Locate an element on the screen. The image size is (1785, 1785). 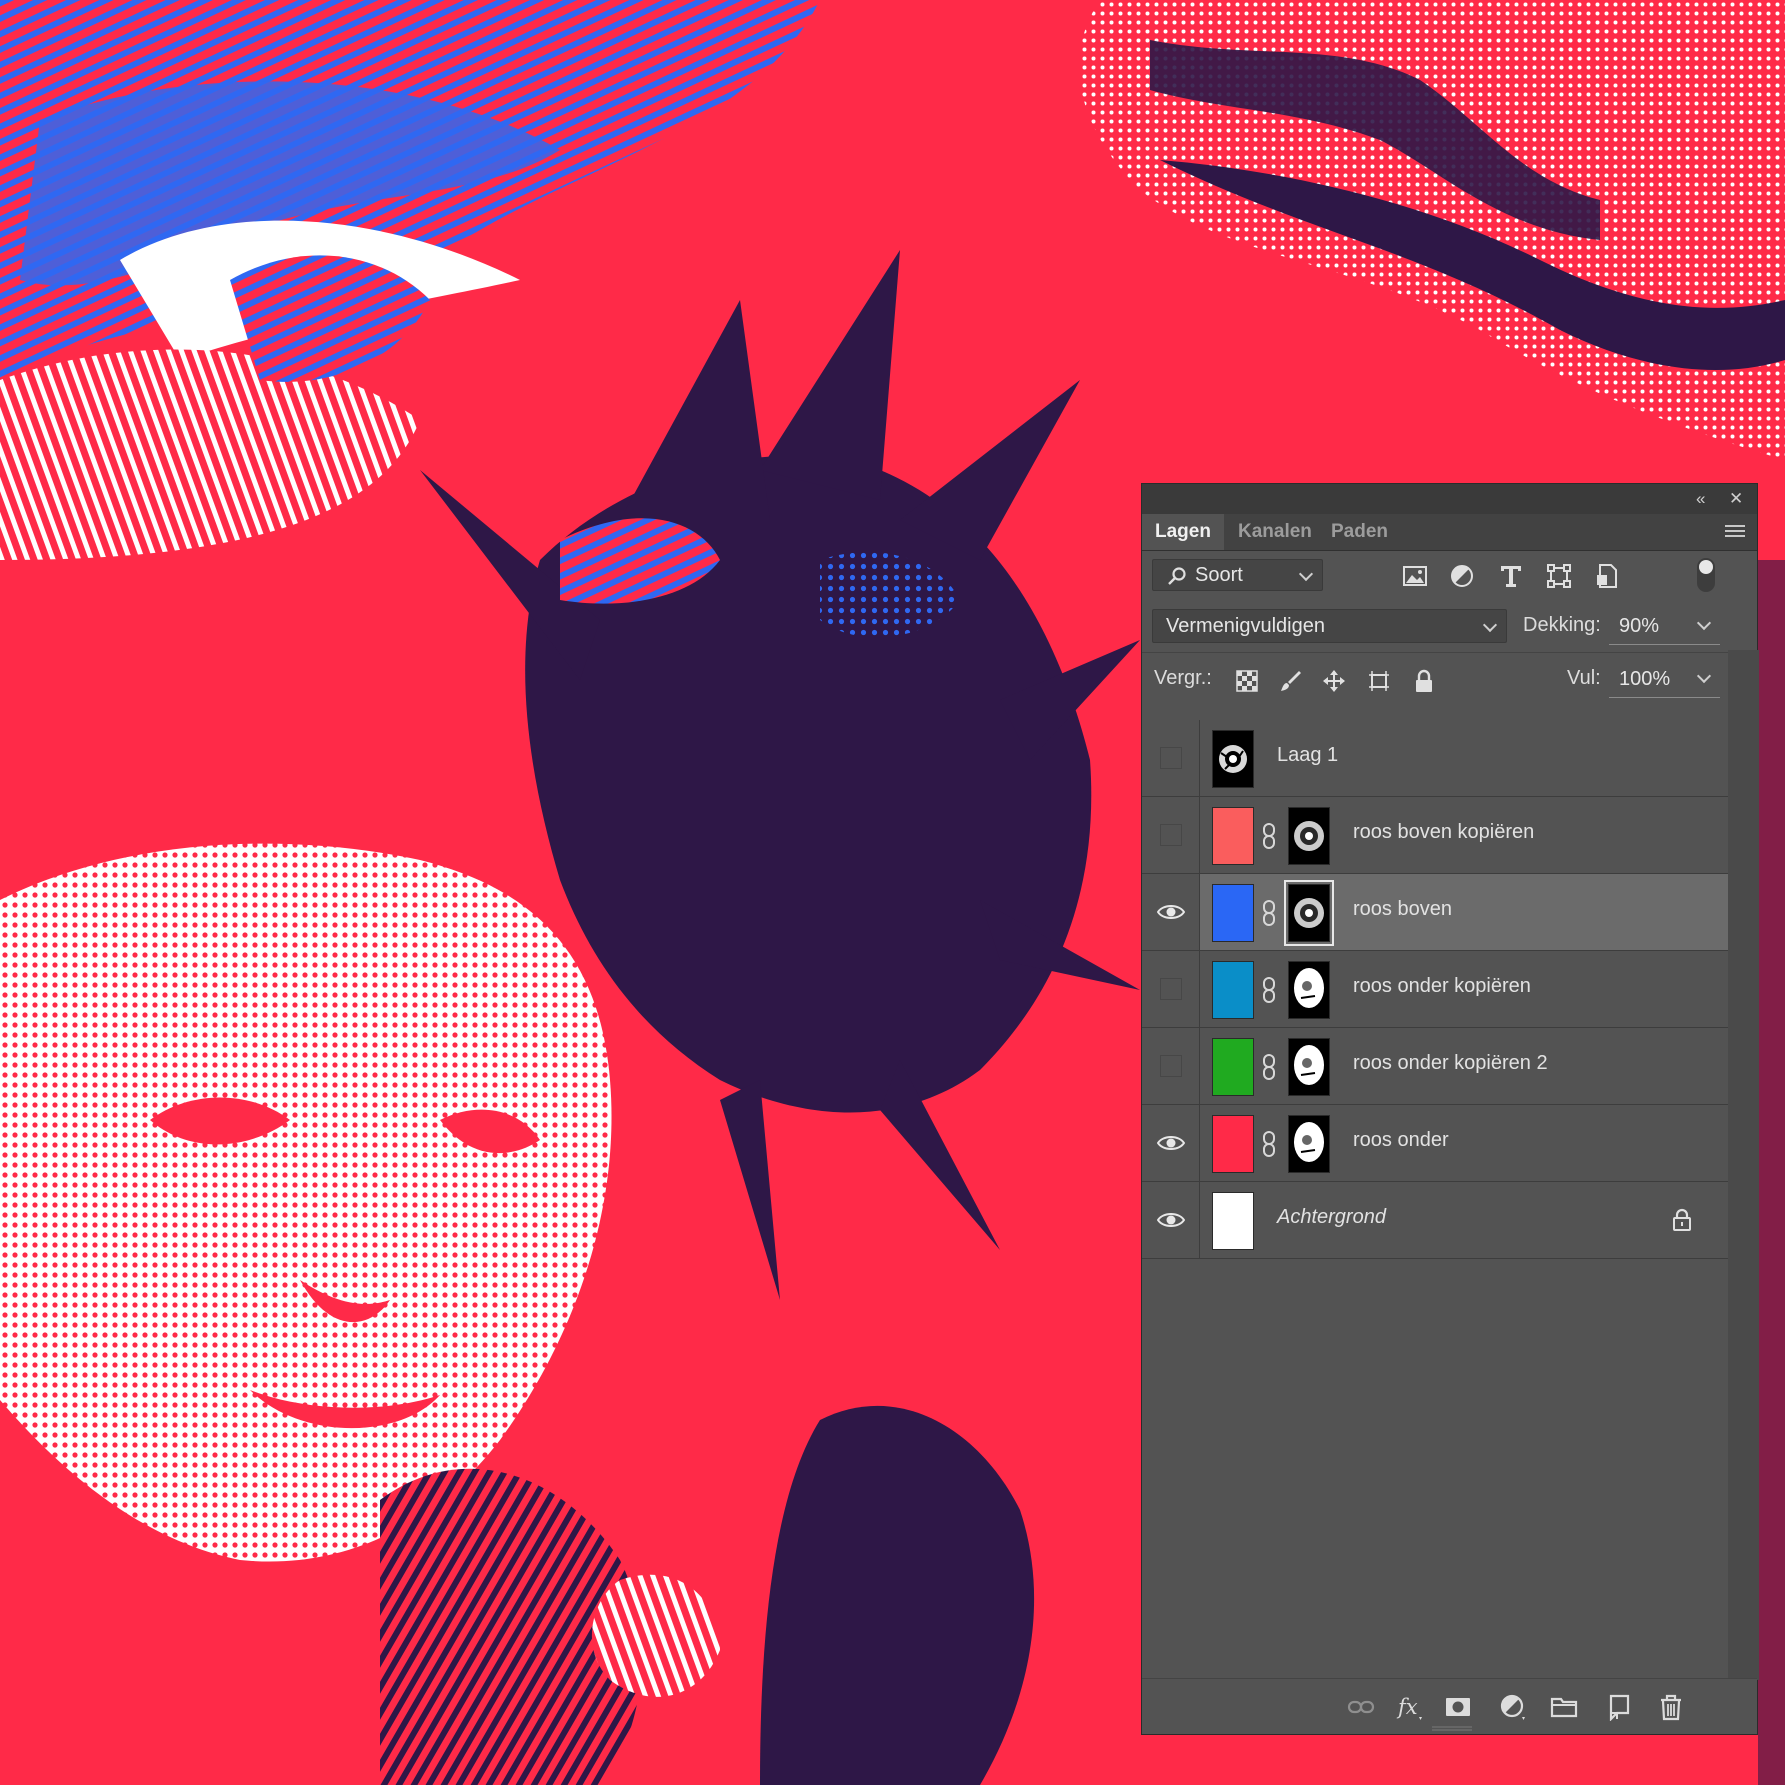
panel-footer: fx is located at coordinates (1449, 1706).